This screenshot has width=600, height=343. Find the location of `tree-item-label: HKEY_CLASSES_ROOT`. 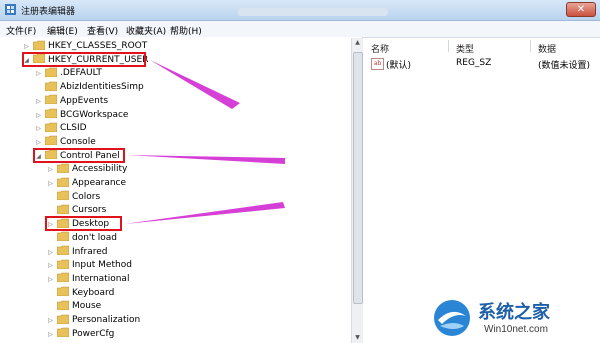

tree-item-label: HKEY_CLASSES_ROOT is located at coordinates (98, 46).